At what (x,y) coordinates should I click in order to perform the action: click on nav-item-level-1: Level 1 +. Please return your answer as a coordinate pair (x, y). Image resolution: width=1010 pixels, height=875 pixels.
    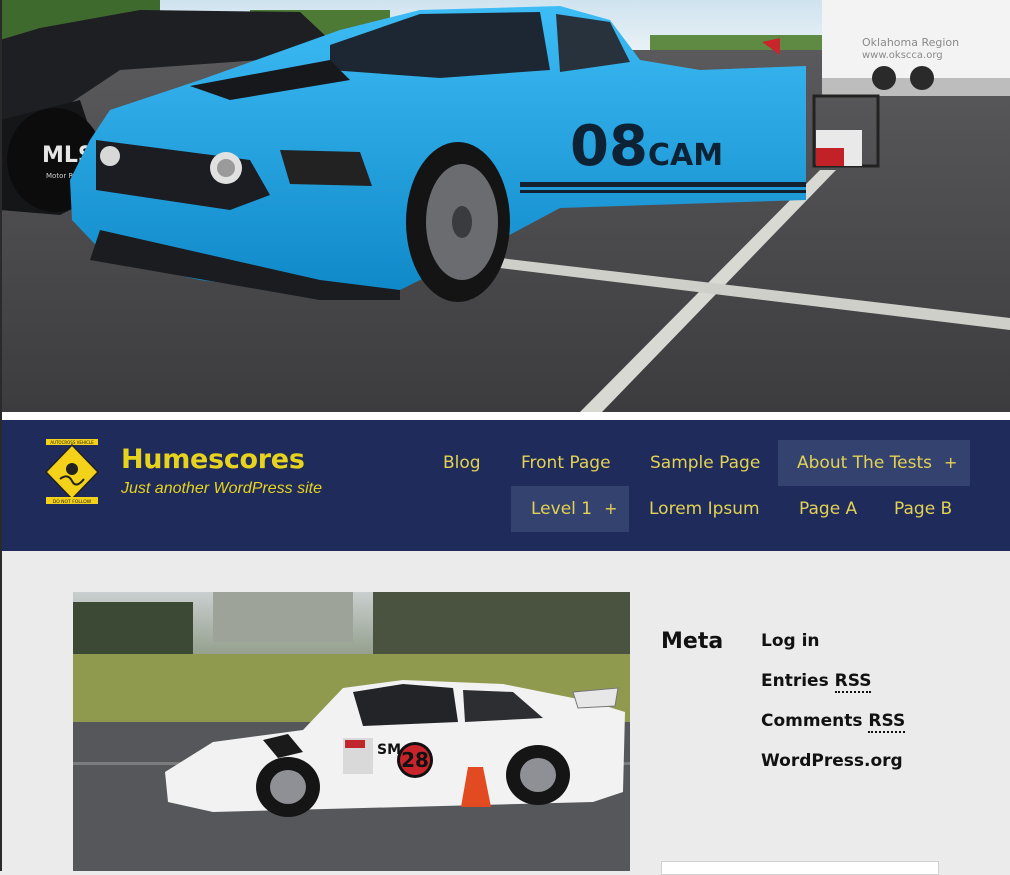
    Looking at the image, I should click on (570, 509).